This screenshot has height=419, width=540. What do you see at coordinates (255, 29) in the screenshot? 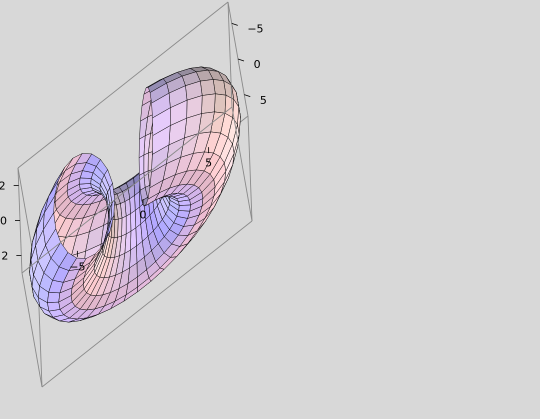
I see `y-axis-tick-label: −5` at bounding box center [255, 29].